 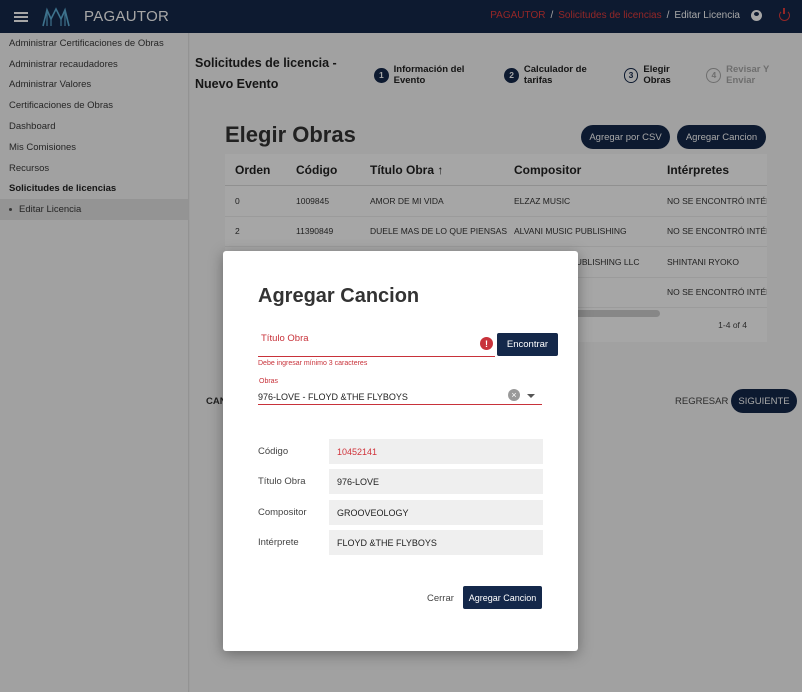 What do you see at coordinates (282, 512) in the screenshot?
I see `detail-label: Compositor` at bounding box center [282, 512].